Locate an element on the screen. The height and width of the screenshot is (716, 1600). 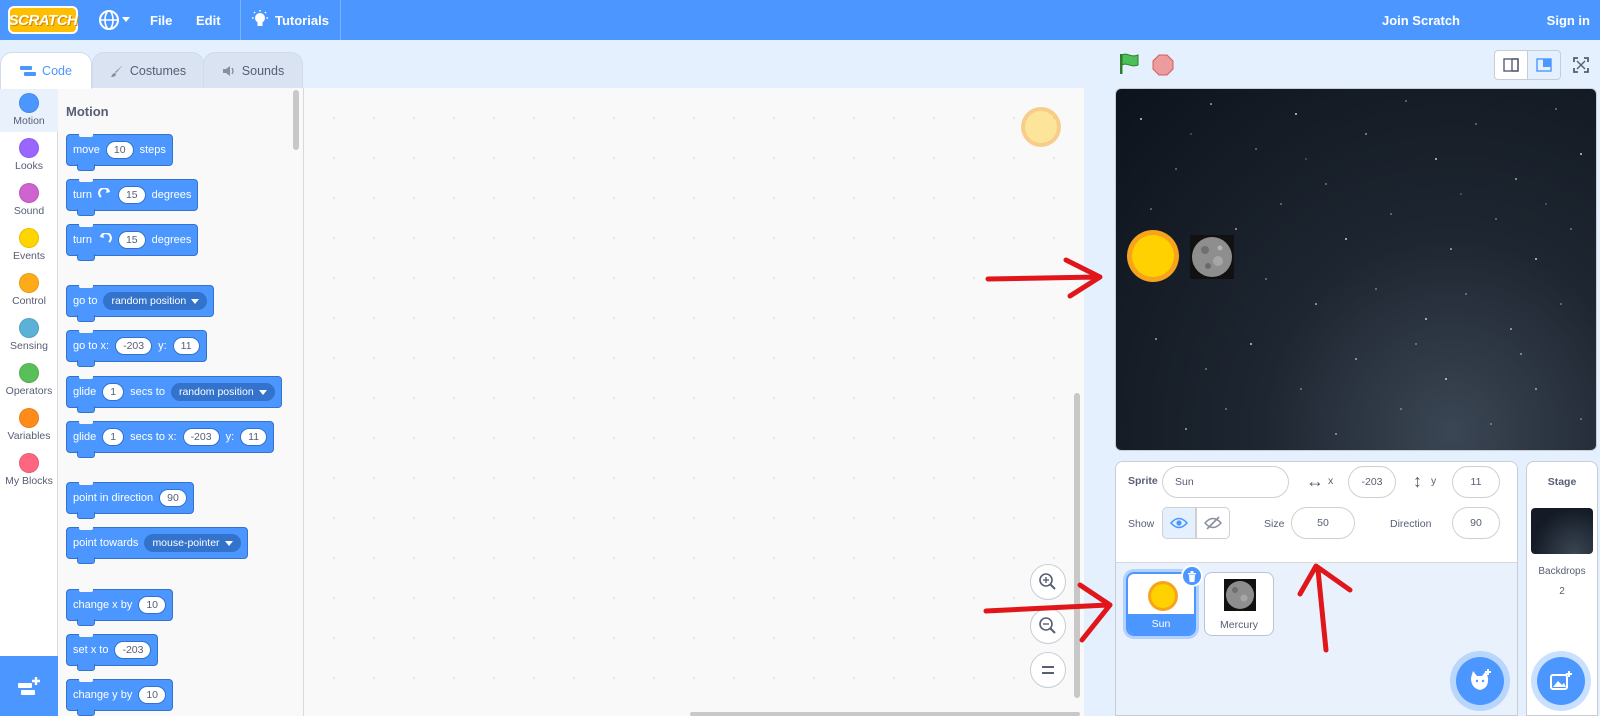
category-motion: Motion is located at coordinates (29, 110).